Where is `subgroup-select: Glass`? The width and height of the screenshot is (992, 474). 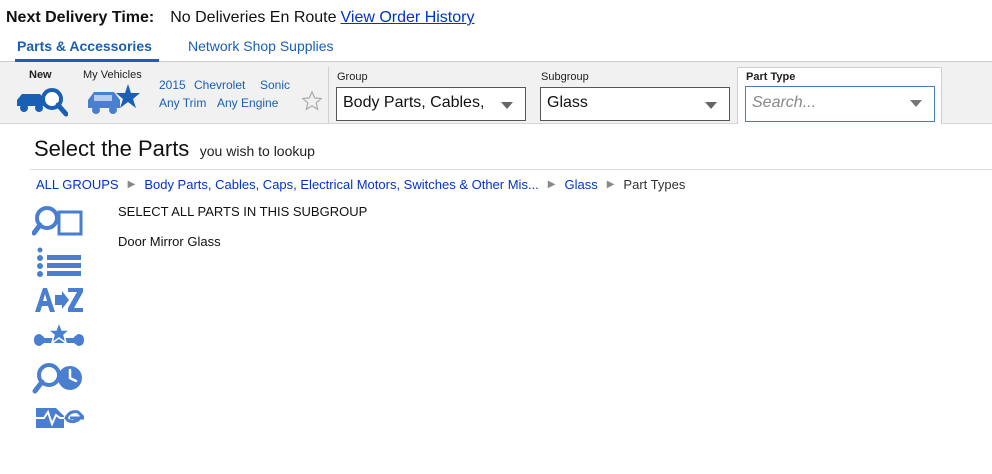 subgroup-select: Glass is located at coordinates (635, 104).